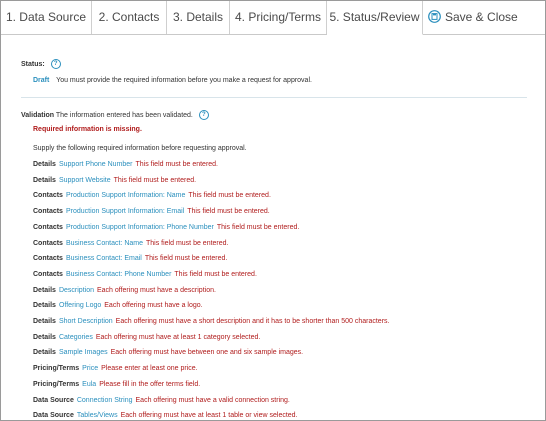  I want to click on validation-item-field-link: Business Contact: Phone Number, so click(118, 274).